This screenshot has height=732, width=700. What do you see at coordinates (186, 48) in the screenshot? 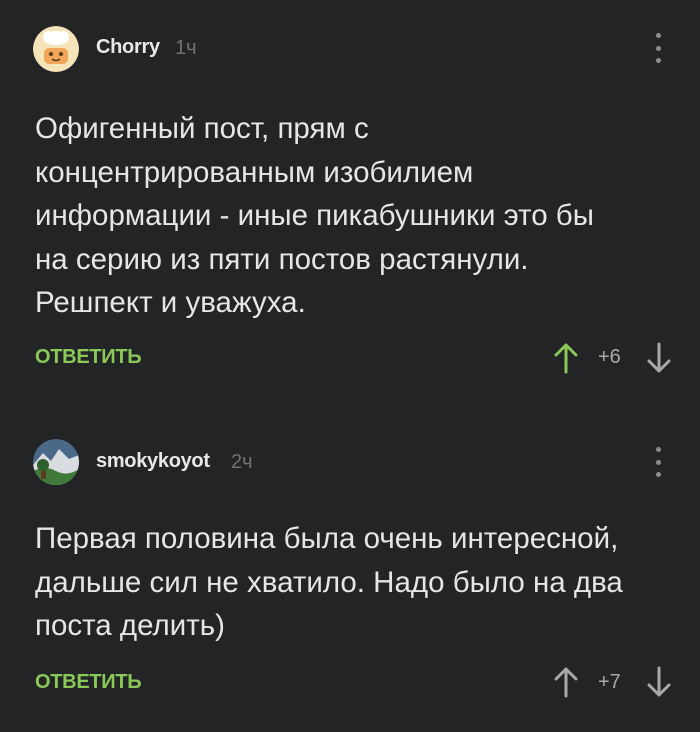
I see `comment-time: 1ч` at bounding box center [186, 48].